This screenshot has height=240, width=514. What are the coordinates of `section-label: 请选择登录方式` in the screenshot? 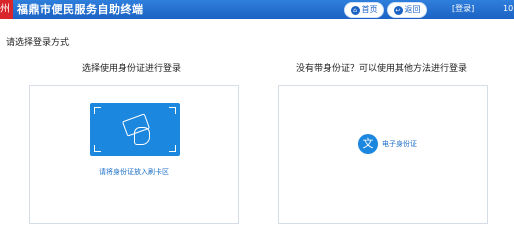 It's located at (38, 43).